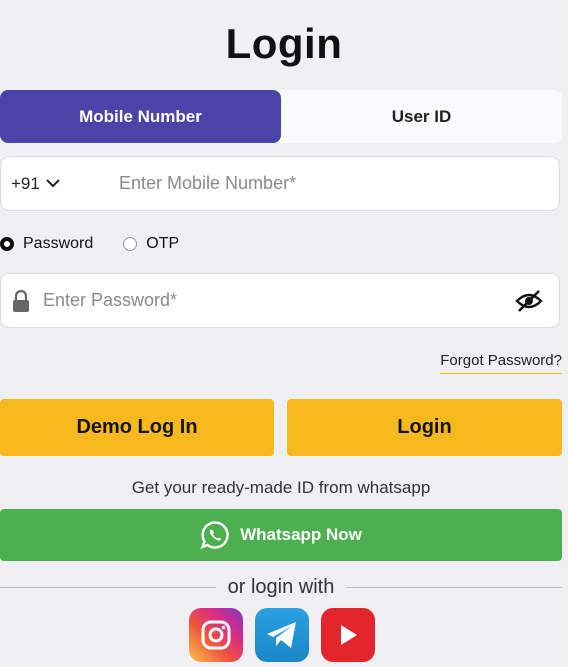  I want to click on demo-login-button: Demo Log In, so click(137, 427).